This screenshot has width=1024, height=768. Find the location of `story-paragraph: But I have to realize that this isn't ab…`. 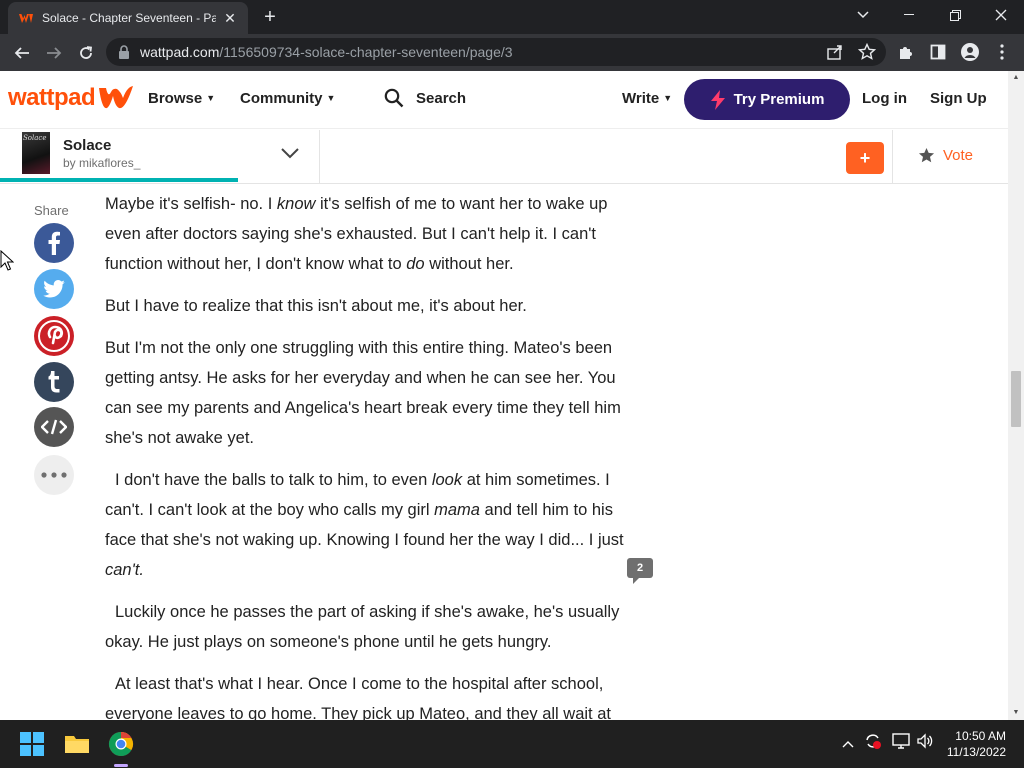

story-paragraph: But I have to realize that this isn't ab… is located at coordinates (316, 306).